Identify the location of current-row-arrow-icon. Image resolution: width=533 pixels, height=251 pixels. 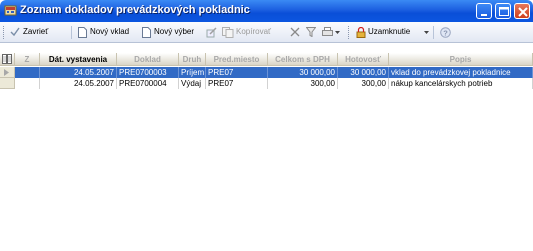
(6, 72).